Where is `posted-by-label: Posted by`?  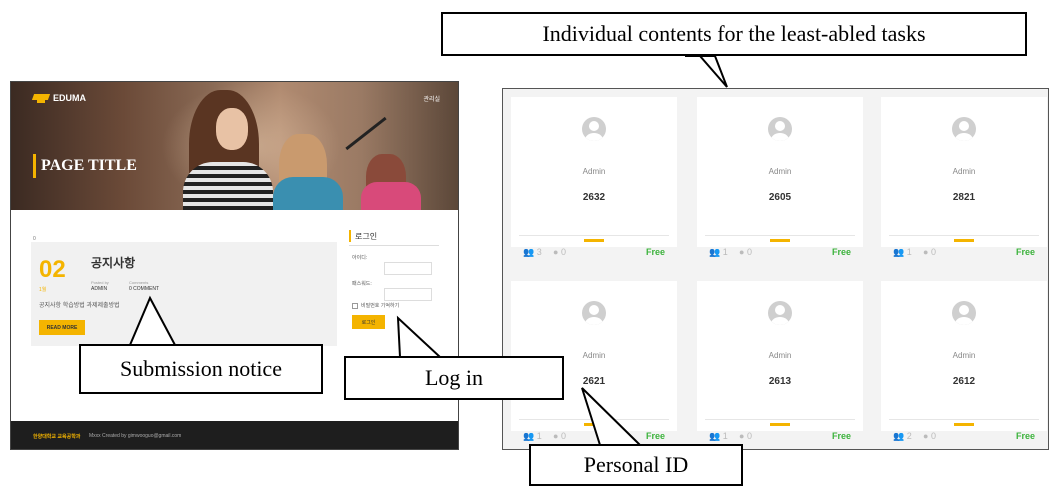
posted-by-label: Posted by is located at coordinates (100, 282).